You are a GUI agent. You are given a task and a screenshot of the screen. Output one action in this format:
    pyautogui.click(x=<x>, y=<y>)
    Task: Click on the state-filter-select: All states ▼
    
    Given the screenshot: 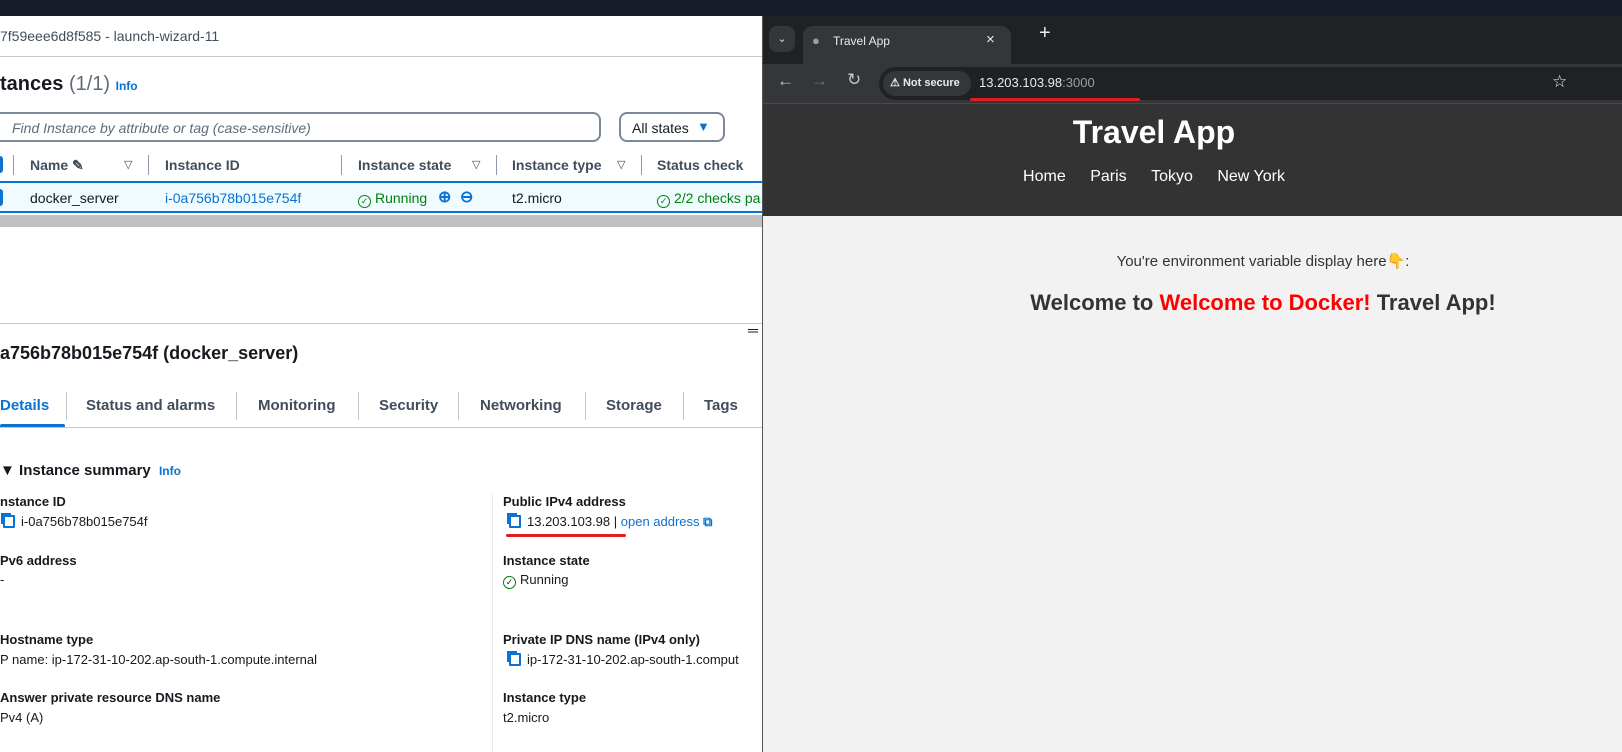 What is the action you would take?
    pyautogui.click(x=672, y=127)
    